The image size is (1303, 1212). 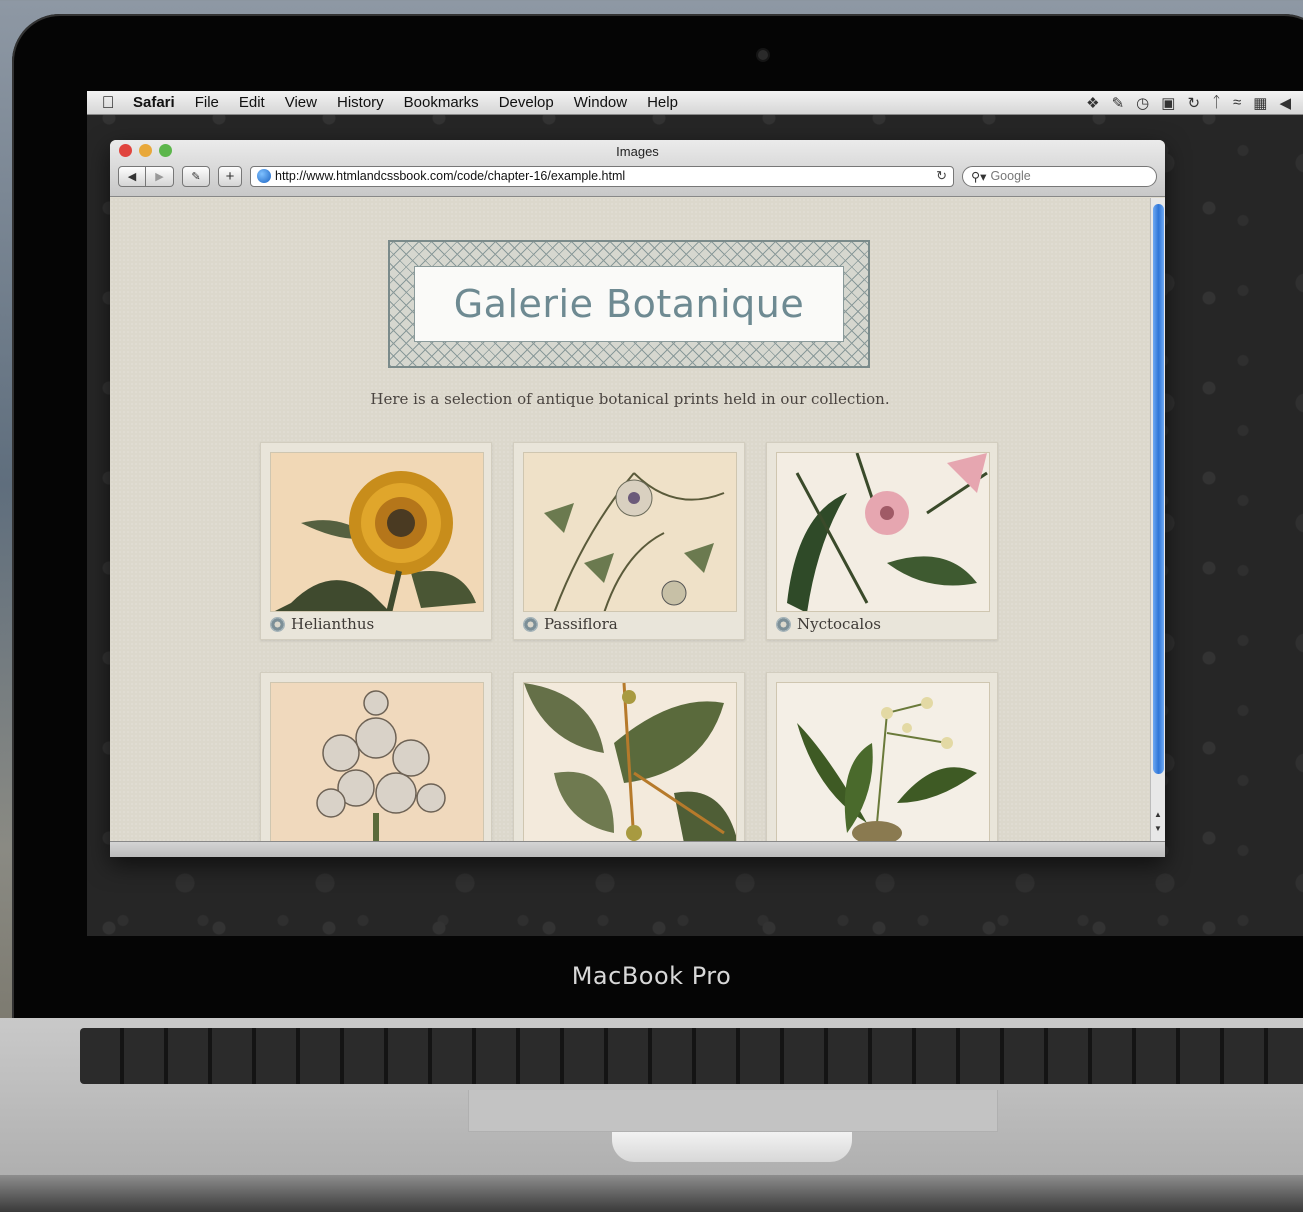 What do you see at coordinates (651, 976) in the screenshot?
I see `device-label: MacBook Pro` at bounding box center [651, 976].